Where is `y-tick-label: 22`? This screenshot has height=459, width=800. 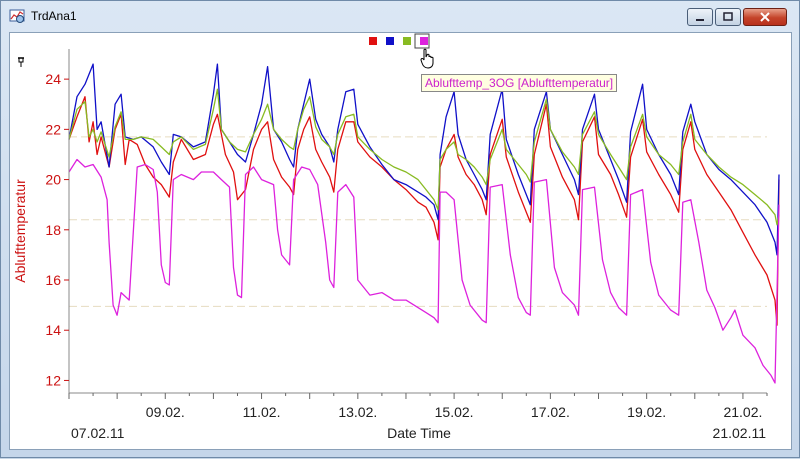 y-tick-label: 22 is located at coordinates (53, 129).